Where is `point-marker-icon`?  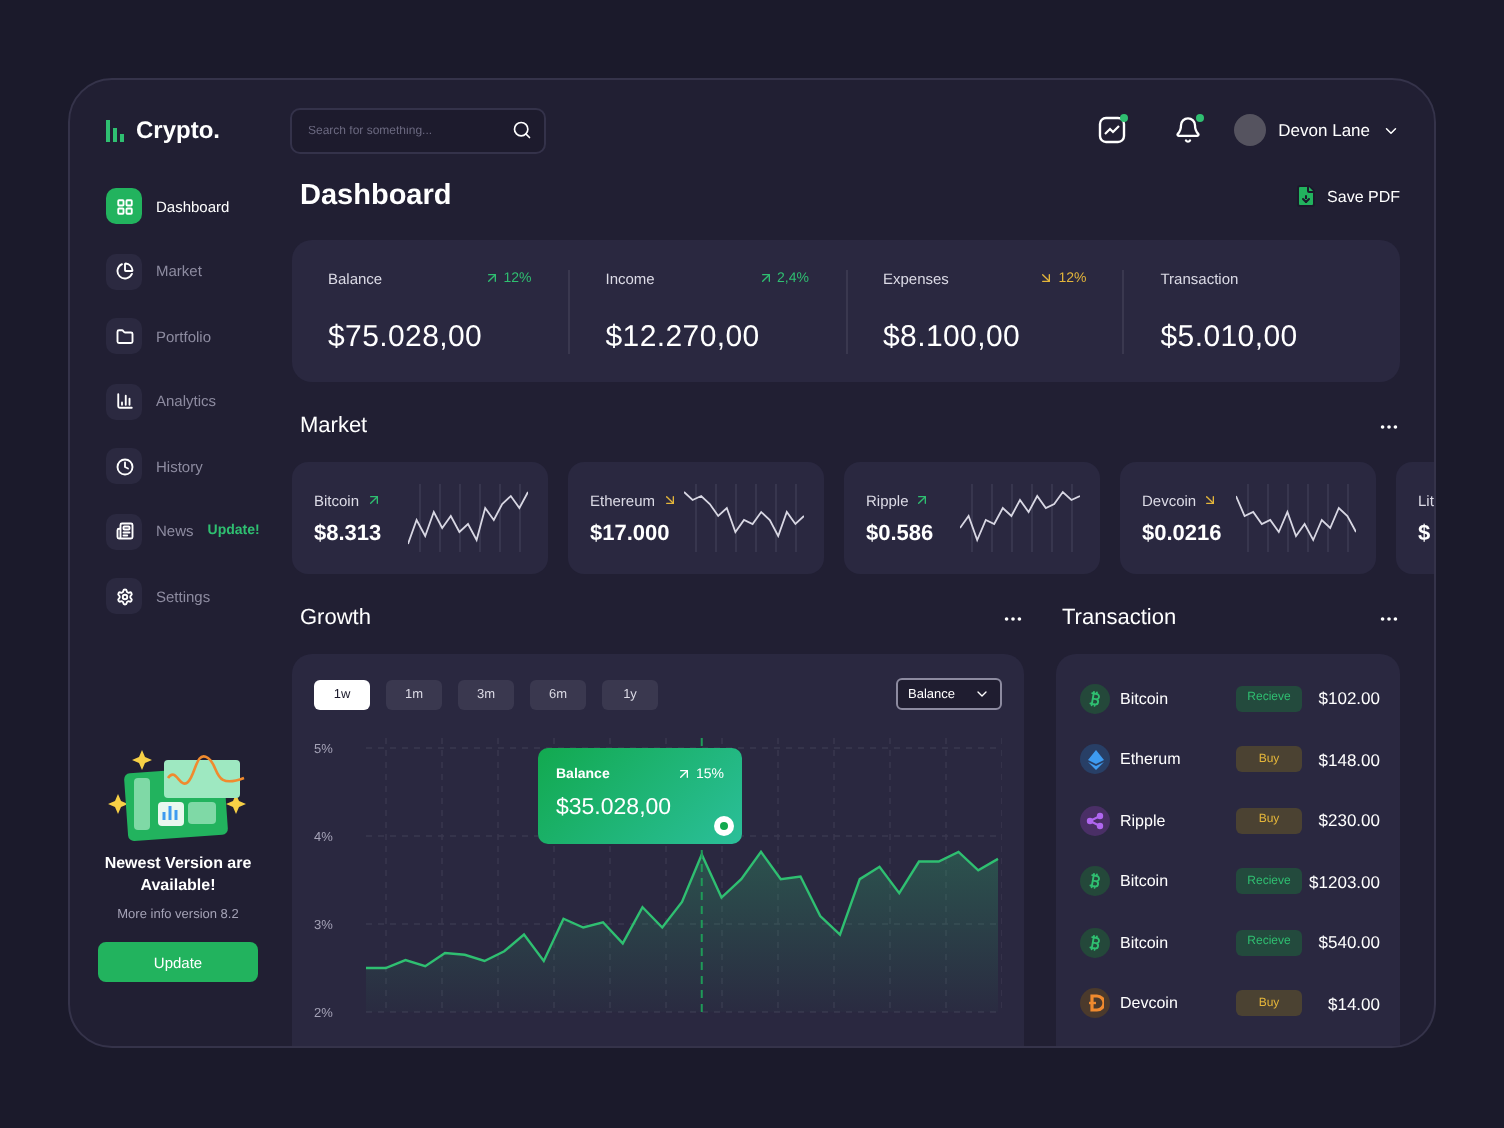
point-marker-icon is located at coordinates (724, 826).